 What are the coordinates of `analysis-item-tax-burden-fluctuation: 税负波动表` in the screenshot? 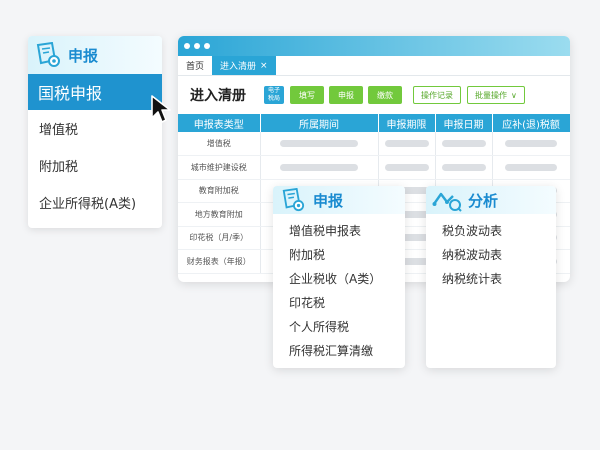 It's located at (491, 230).